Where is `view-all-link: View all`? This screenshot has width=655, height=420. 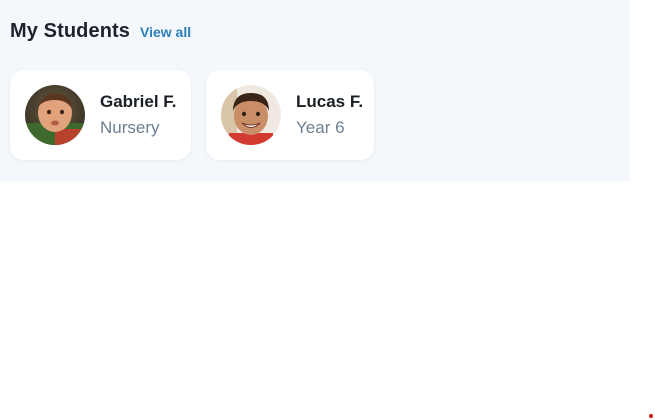
view-all-link: View all is located at coordinates (165, 32).